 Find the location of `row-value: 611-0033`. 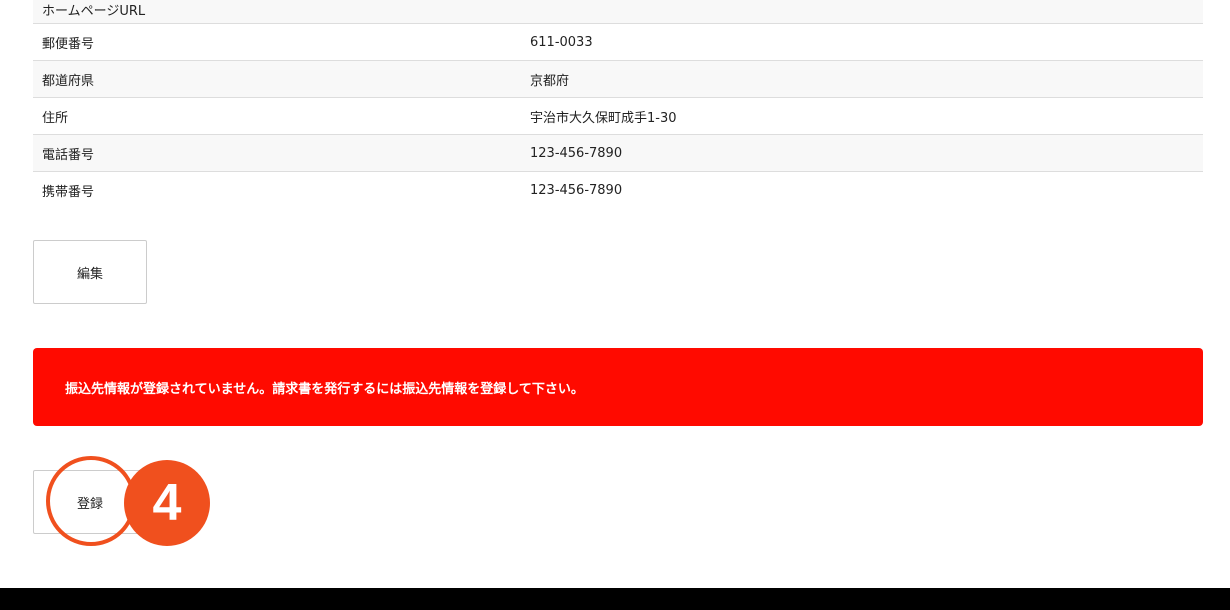

row-value: 611-0033 is located at coordinates (561, 42).